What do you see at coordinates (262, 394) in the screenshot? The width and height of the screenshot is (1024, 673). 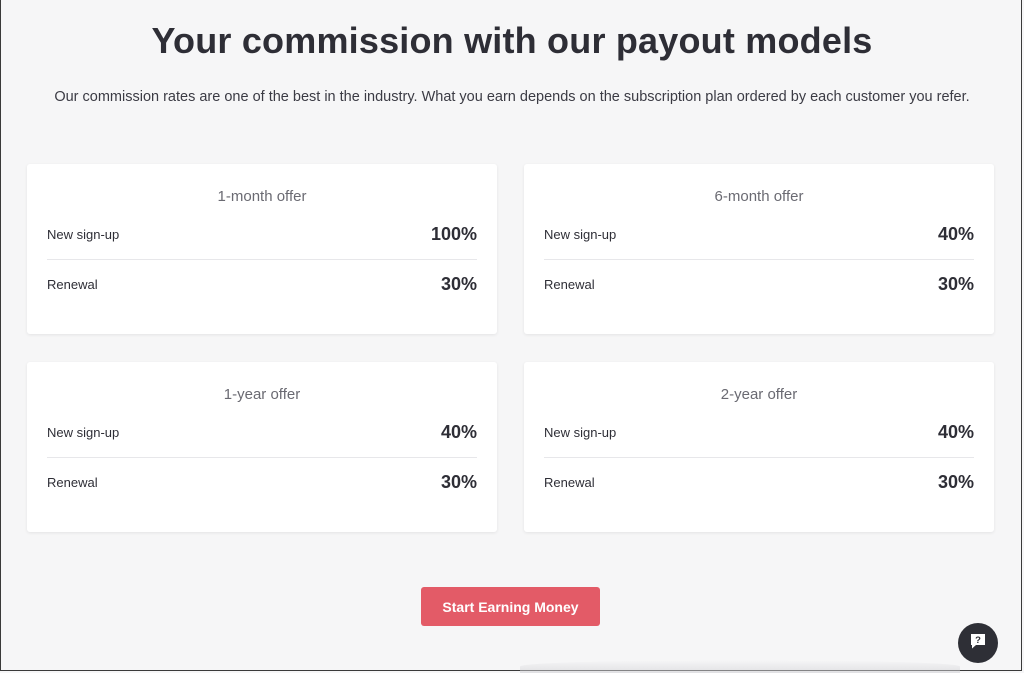 I see `offer-card-title: 1-year offer` at bounding box center [262, 394].